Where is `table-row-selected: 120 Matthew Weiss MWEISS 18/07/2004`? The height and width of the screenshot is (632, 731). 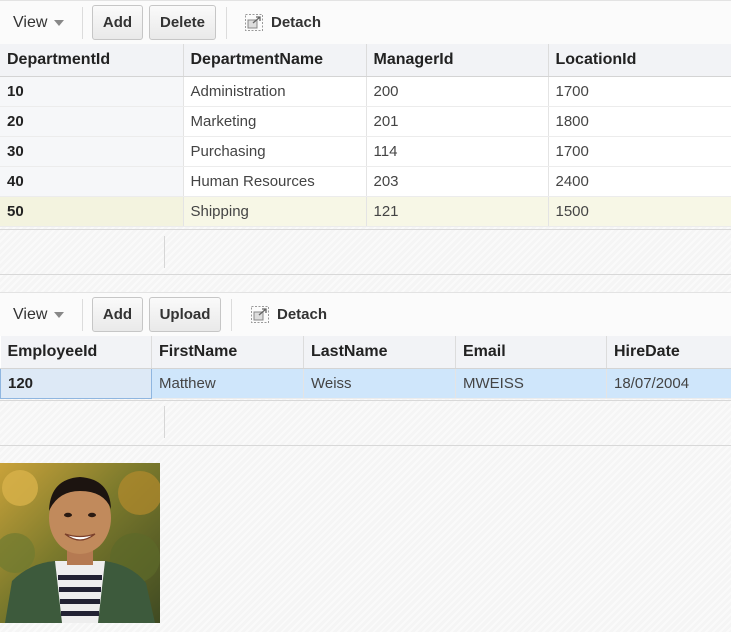
table-row-selected: 120 Matthew Weiss MWEISS 18/07/2004 is located at coordinates (365, 383).